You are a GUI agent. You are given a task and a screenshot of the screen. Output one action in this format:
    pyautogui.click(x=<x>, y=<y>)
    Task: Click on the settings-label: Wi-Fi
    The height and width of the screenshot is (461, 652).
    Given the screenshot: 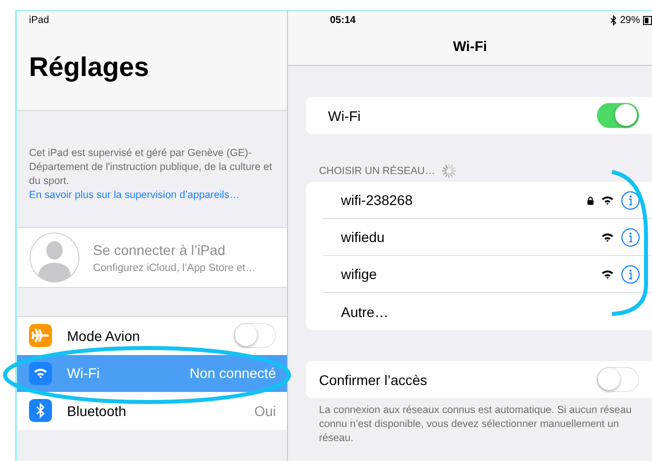 What is the action you would take?
    pyautogui.click(x=83, y=373)
    